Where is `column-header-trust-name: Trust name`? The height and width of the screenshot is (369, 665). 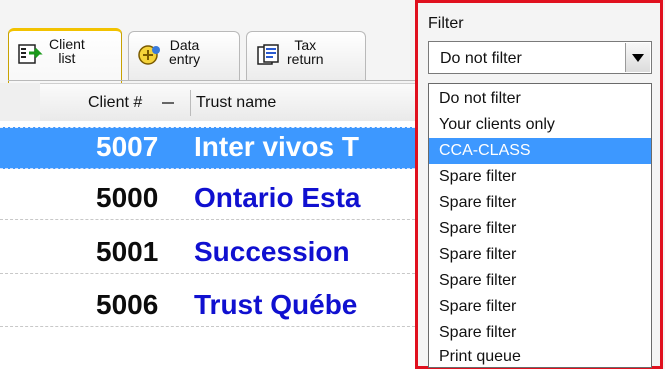 column-header-trust-name: Trust name is located at coordinates (236, 103).